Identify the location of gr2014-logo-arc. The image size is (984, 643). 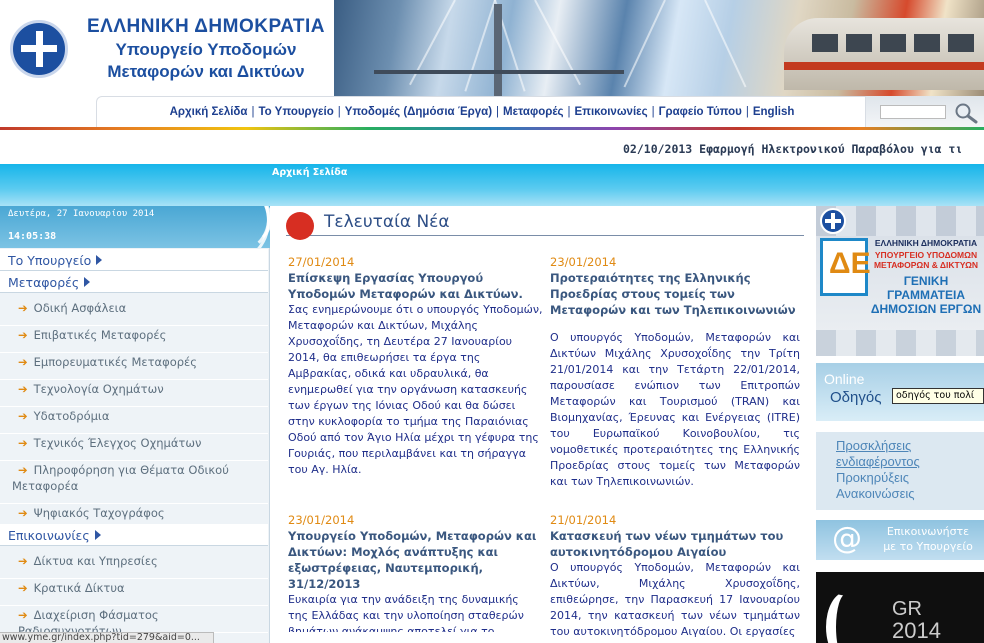
(846, 617).